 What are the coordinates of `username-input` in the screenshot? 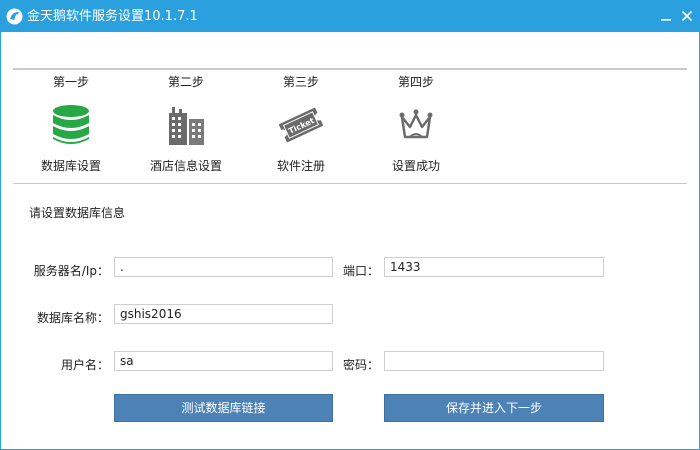 It's located at (223, 361).